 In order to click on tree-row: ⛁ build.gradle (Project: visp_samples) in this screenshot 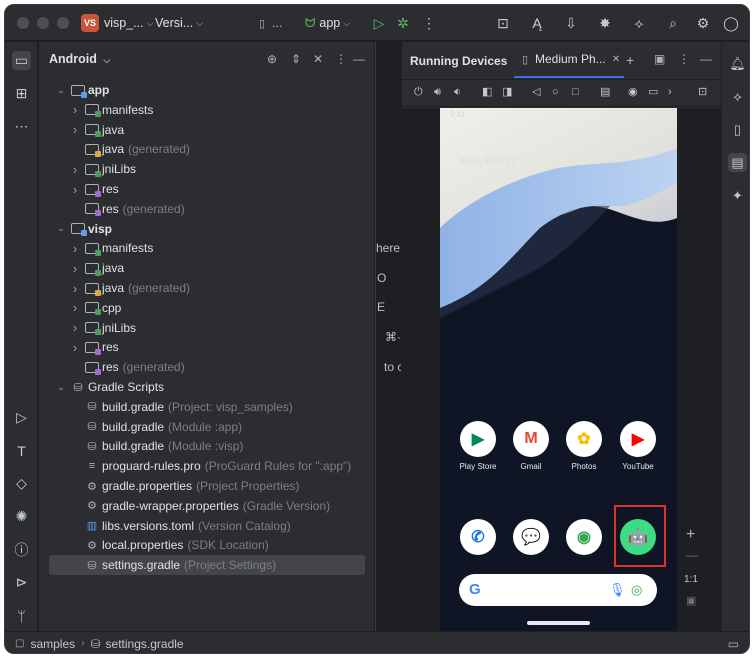, I will do `click(206, 407)`.